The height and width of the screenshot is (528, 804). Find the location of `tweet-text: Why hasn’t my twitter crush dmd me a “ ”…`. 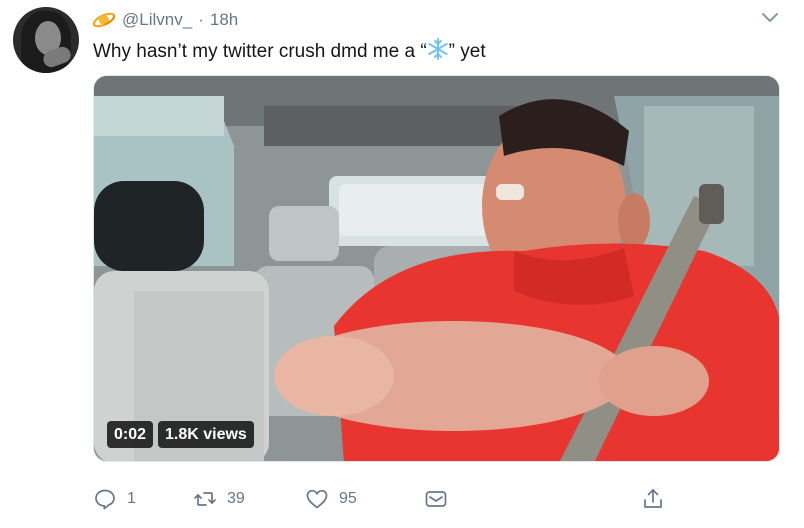

tweet-text: Why hasn’t my twitter crush dmd me a “ ”… is located at coordinates (289, 51).